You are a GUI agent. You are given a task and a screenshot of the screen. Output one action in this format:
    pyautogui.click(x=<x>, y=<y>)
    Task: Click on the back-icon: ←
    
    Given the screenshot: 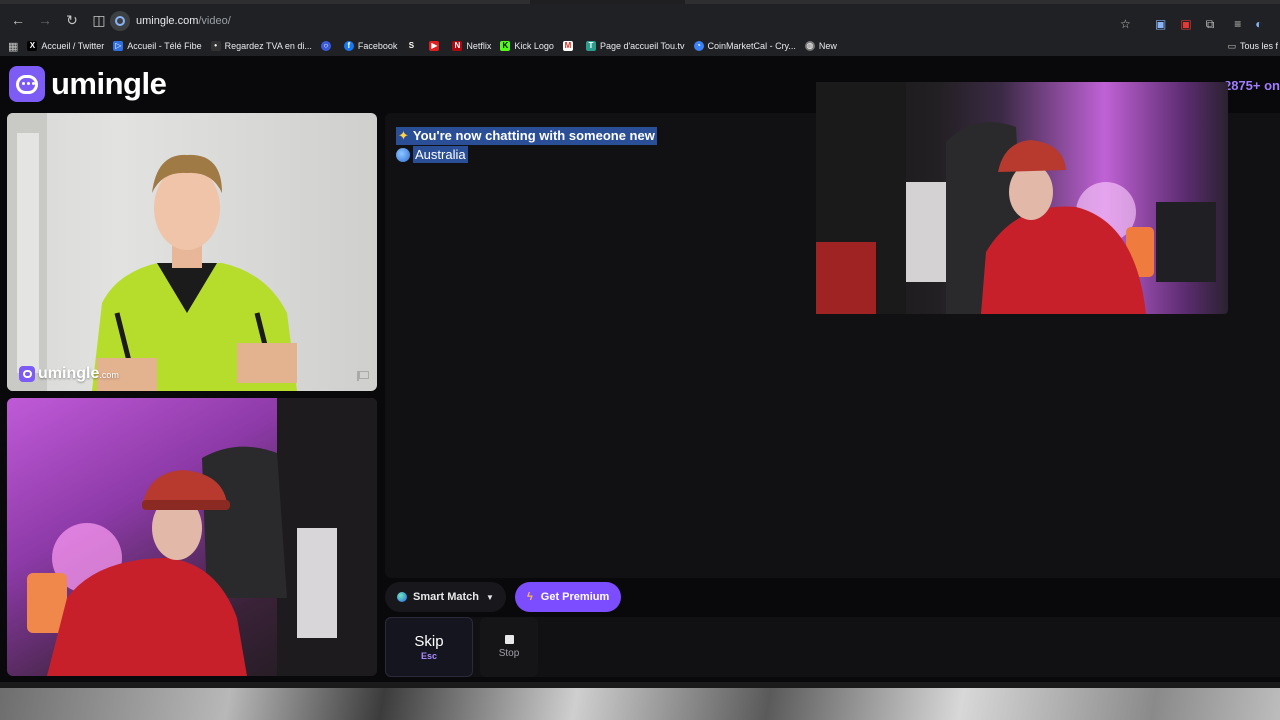 What is the action you would take?
    pyautogui.click(x=18, y=20)
    